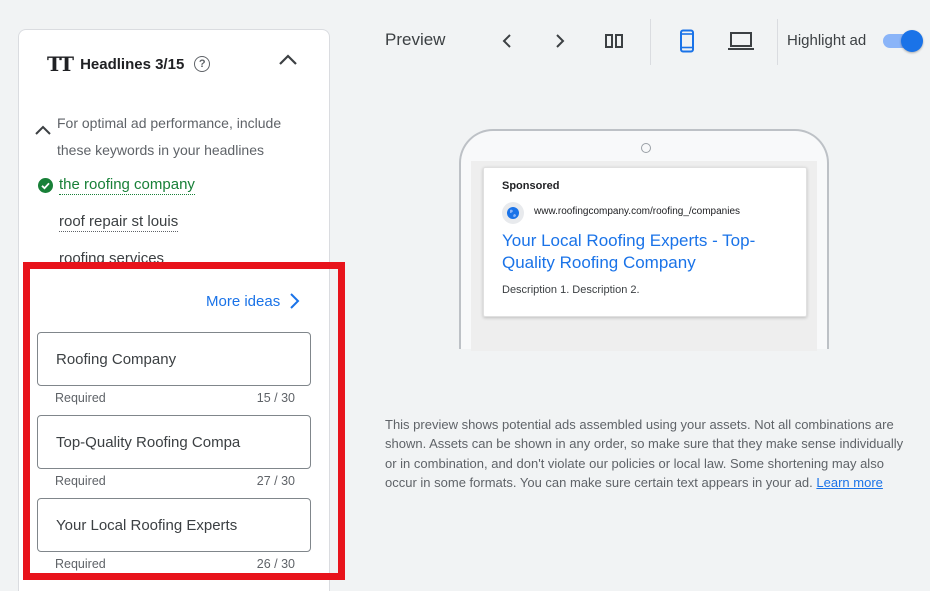 The height and width of the screenshot is (591, 930). I want to click on desktop-view-button, so click(741, 41).